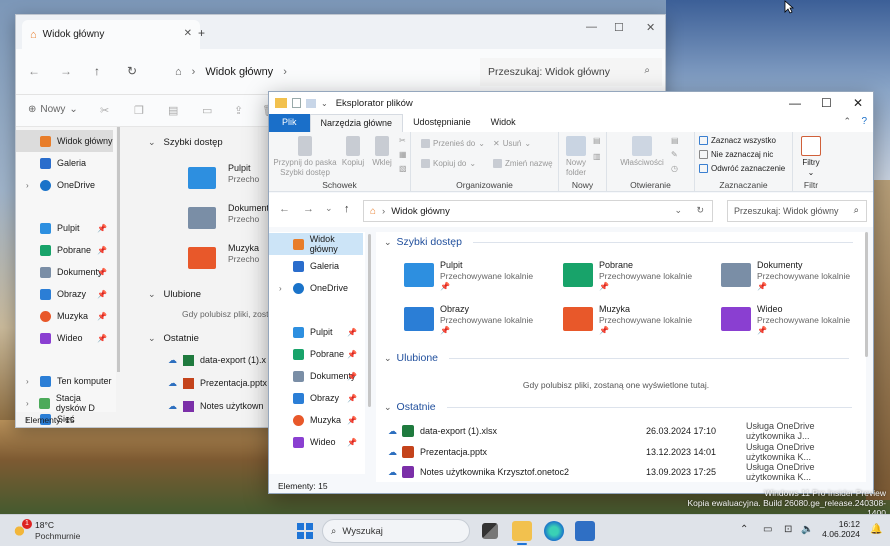 The image size is (890, 546). What do you see at coordinates (66, 71) in the screenshot?
I see `forward-arrow-icon: →` at bounding box center [66, 71].